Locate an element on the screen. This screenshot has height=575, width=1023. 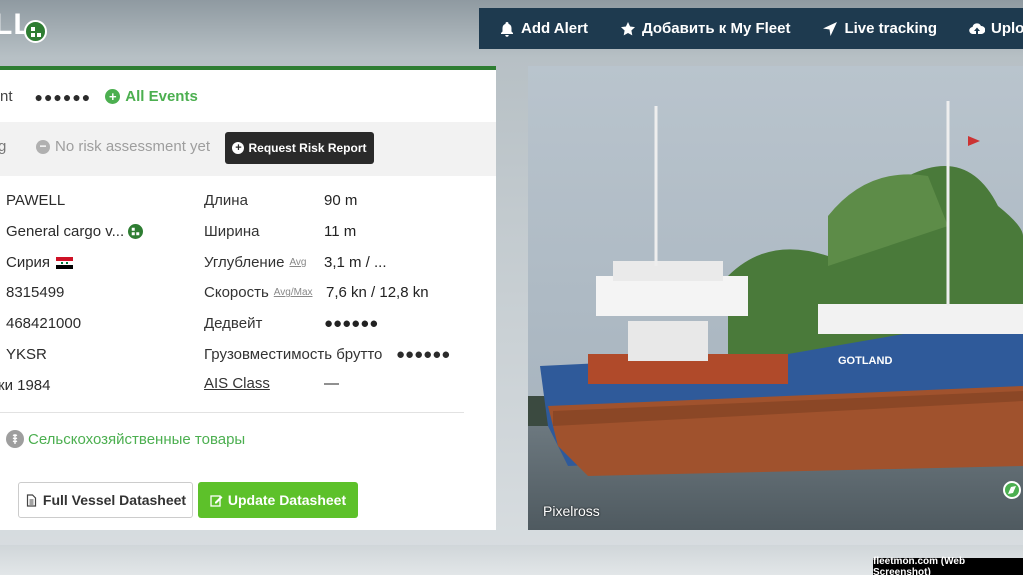
ais-class-label-text: AIS Class is located at coordinates (237, 383).